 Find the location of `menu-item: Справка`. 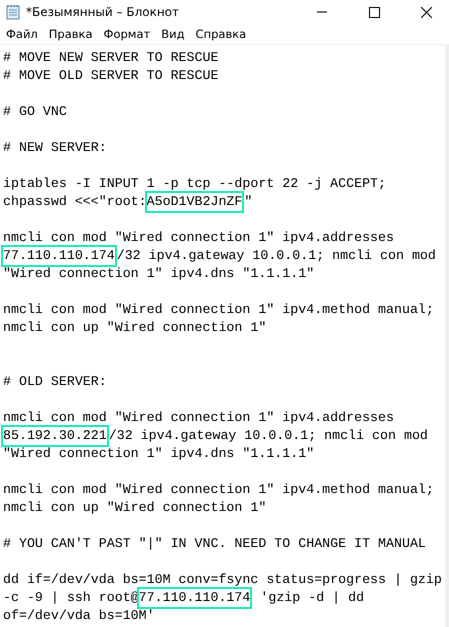

menu-item: Справка is located at coordinates (223, 34).